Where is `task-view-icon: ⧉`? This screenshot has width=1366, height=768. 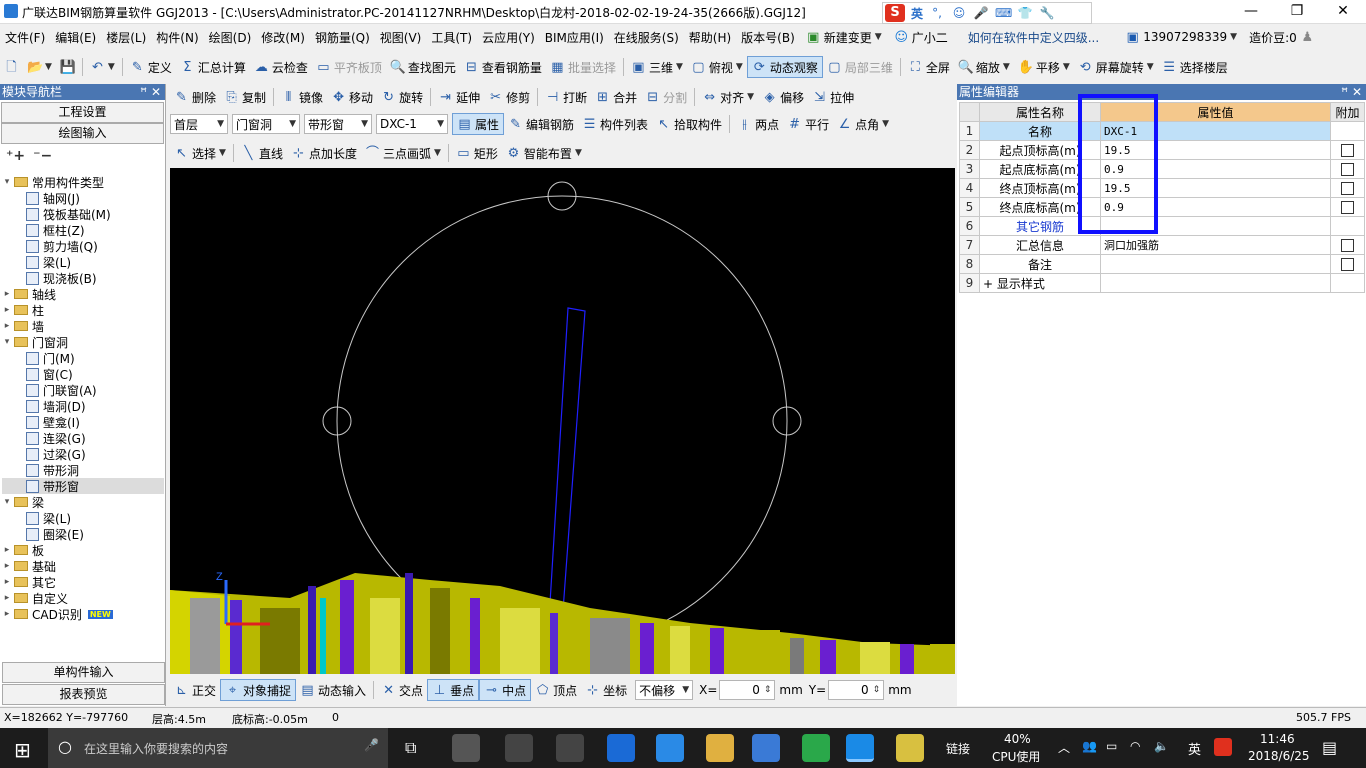
task-view-icon: ⧉ is located at coordinates (410, 748).